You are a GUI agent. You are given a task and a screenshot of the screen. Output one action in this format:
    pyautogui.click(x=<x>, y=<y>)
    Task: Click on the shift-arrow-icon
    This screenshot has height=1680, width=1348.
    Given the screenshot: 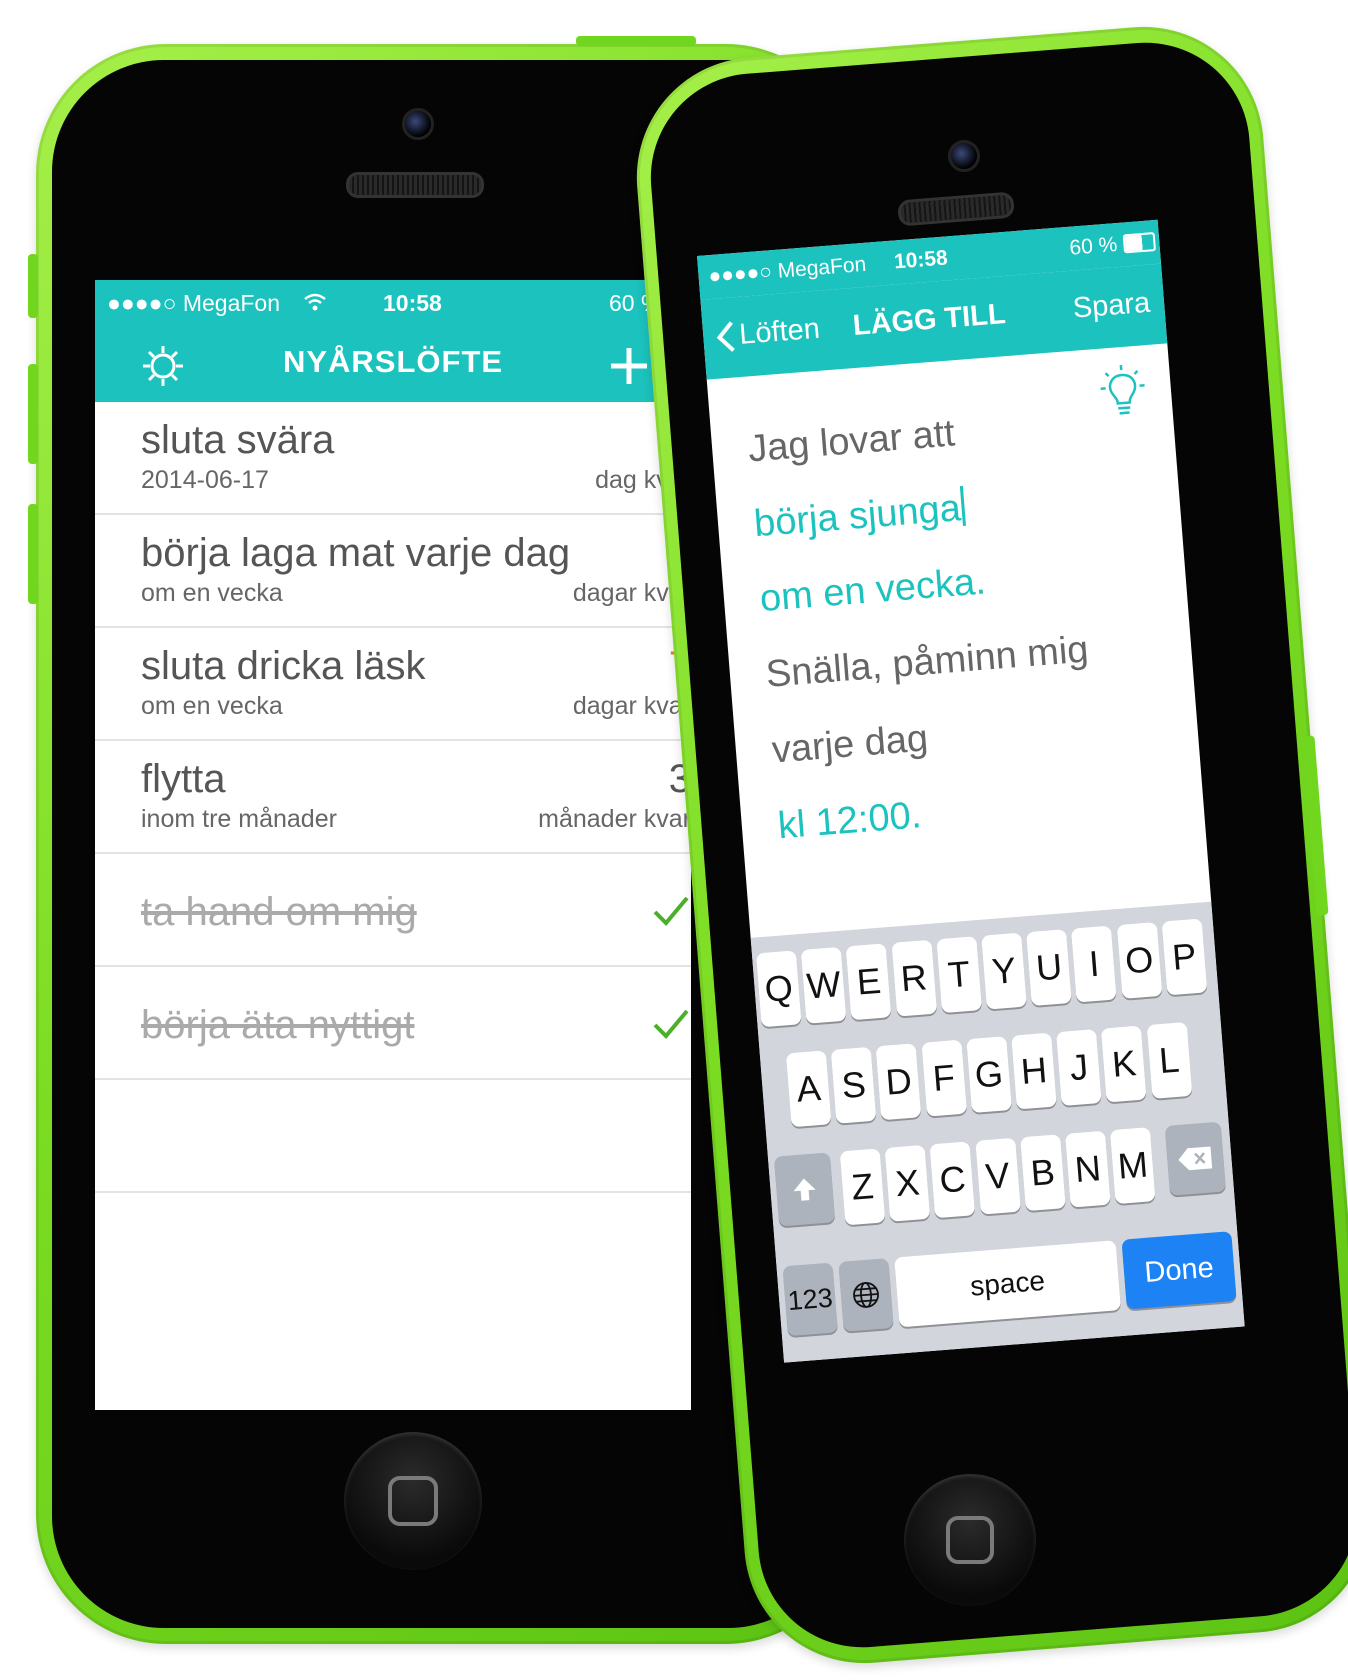 What is the action you would take?
    pyautogui.click(x=804, y=1189)
    